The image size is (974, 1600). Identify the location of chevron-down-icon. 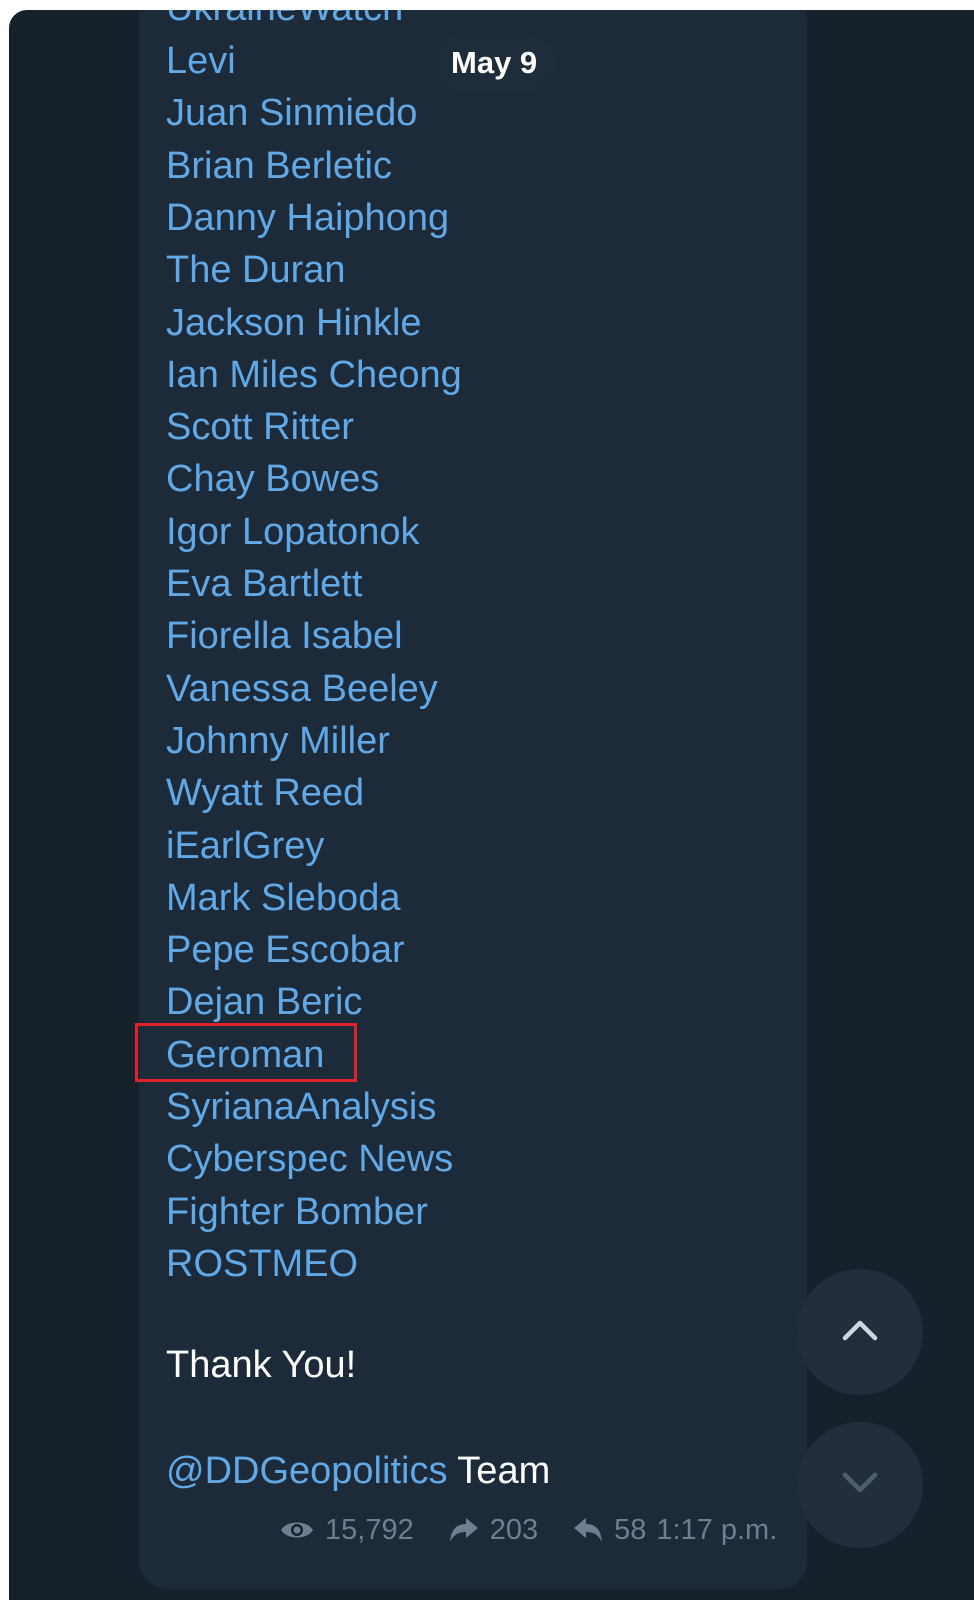
(860, 1485).